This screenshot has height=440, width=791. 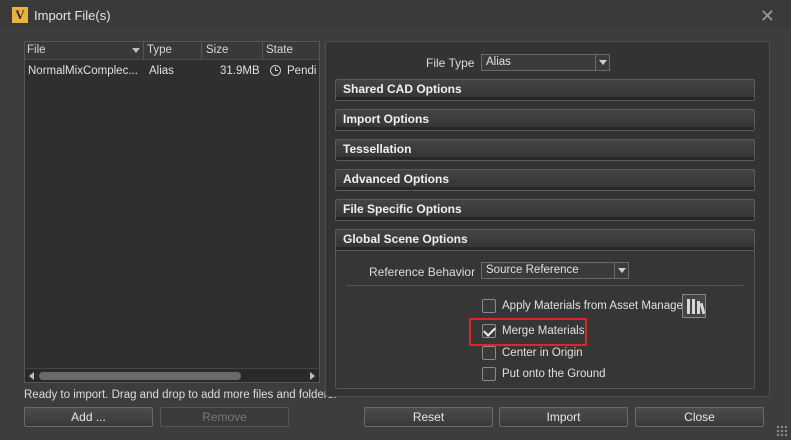 I want to click on apply-materials-checkbox, so click(x=489, y=306).